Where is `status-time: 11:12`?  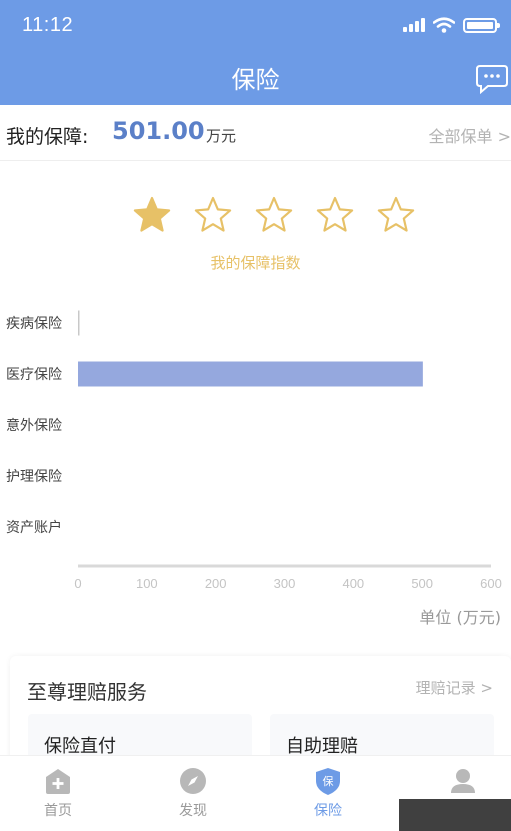
status-time: 11:12 is located at coordinates (48, 25).